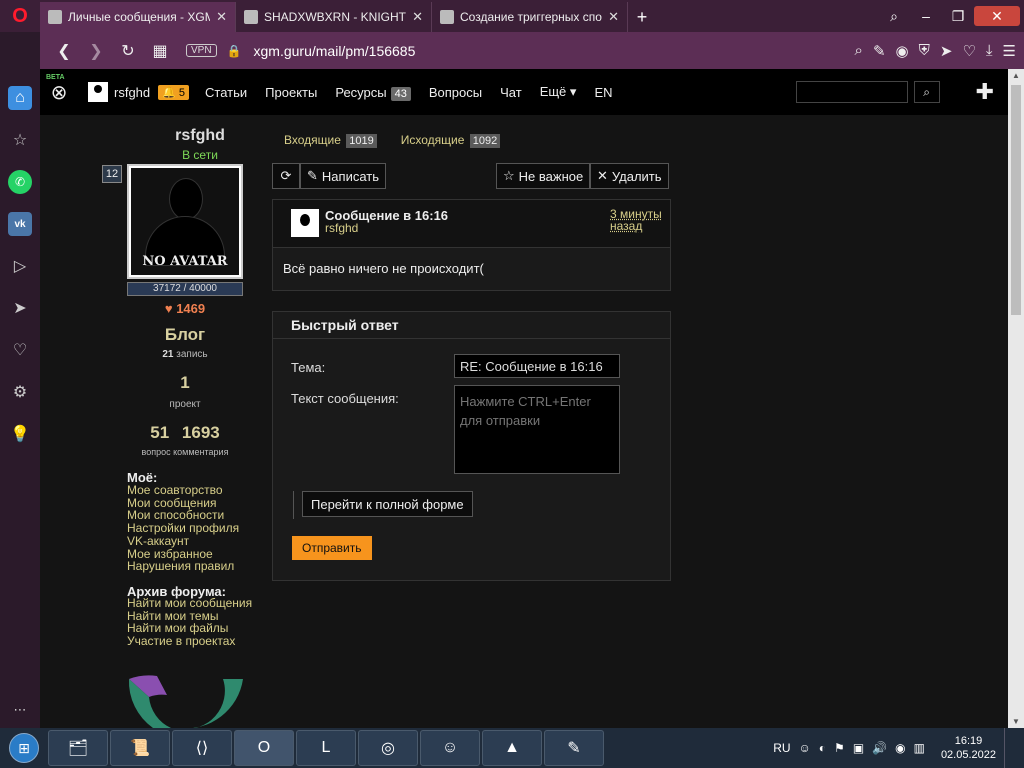 This screenshot has height=768, width=1024. I want to click on link-project-participation: Участие в проектах, so click(189, 641).